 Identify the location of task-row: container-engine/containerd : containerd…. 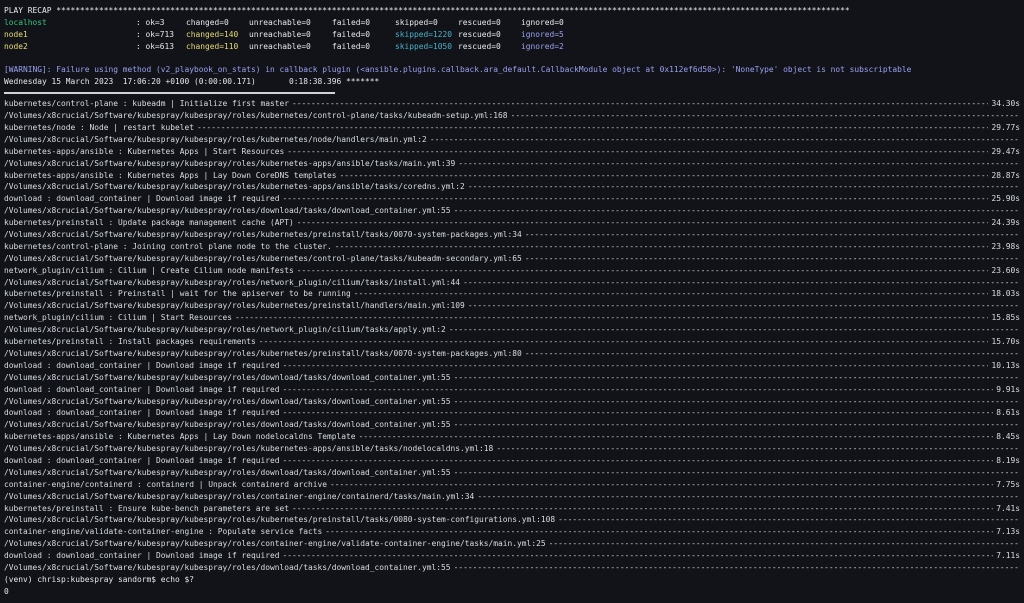
(512, 485).